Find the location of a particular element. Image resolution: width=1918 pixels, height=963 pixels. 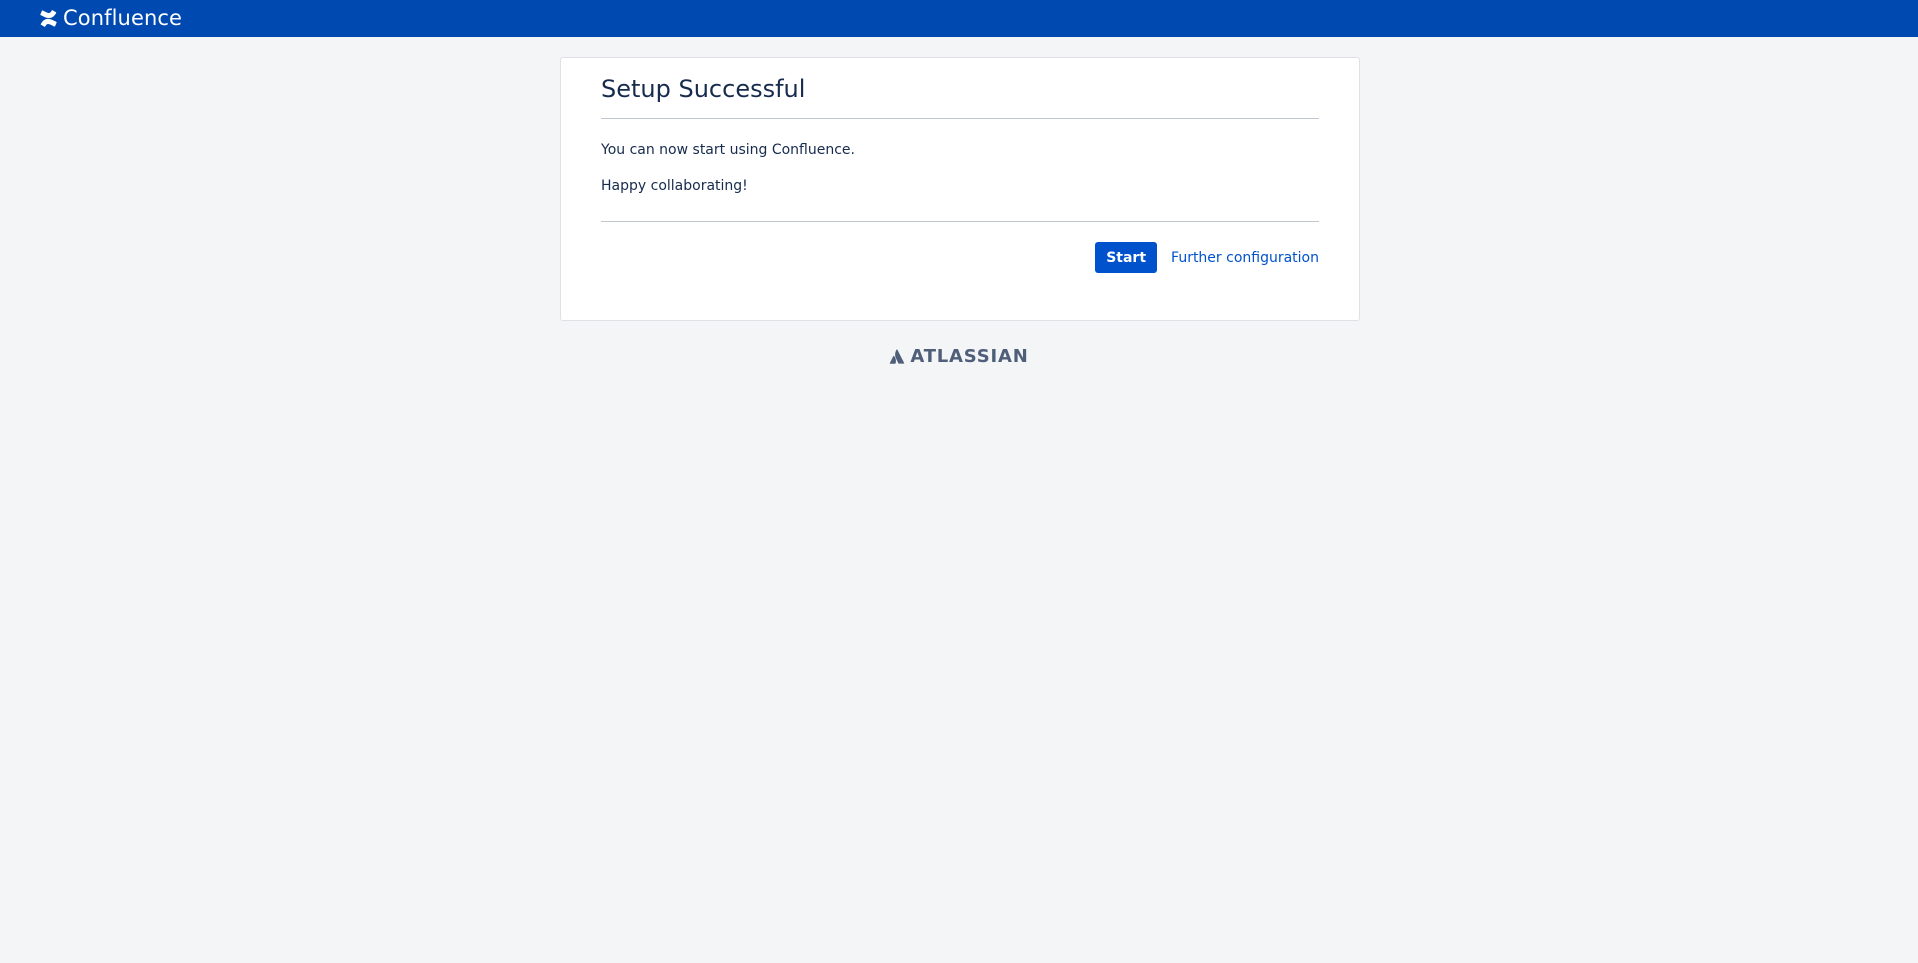

footer: ATLASSIAN is located at coordinates (959, 356).